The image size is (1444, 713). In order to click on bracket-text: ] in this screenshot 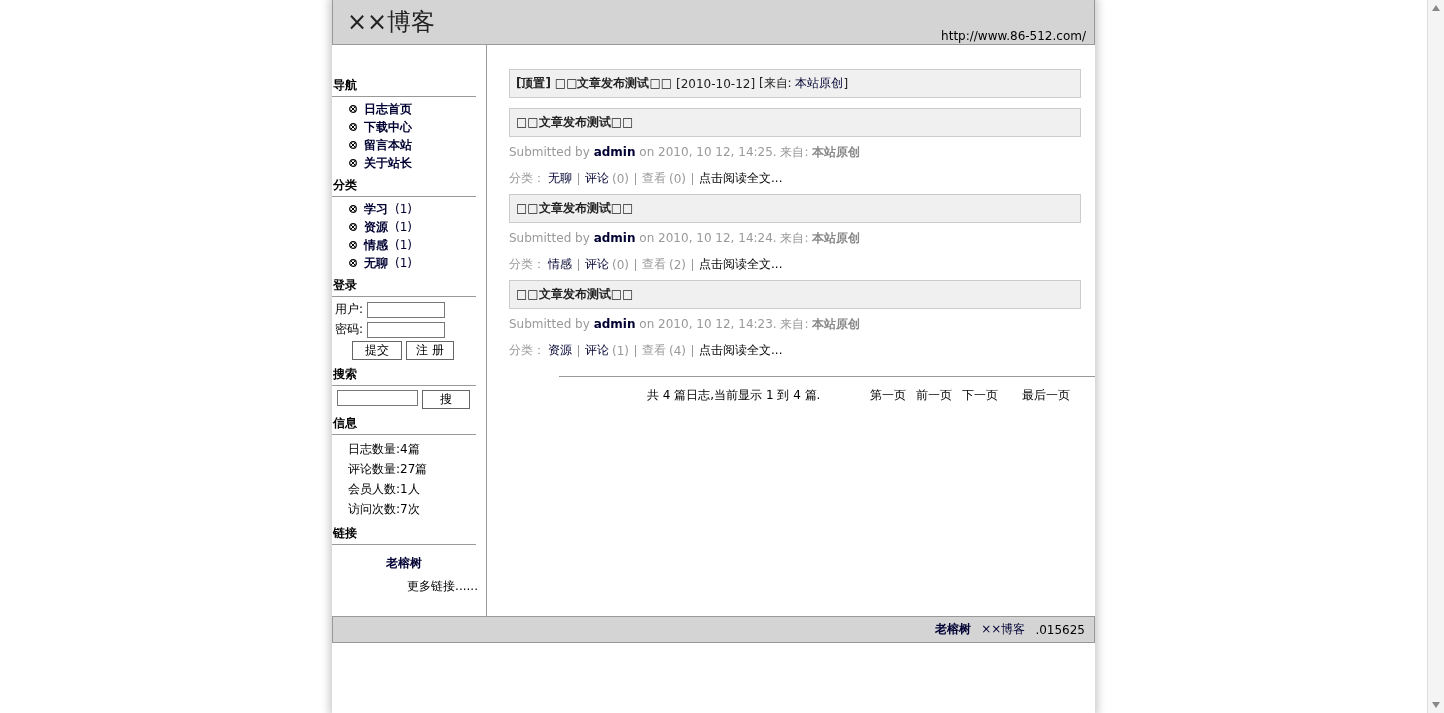, I will do `click(846, 83)`.